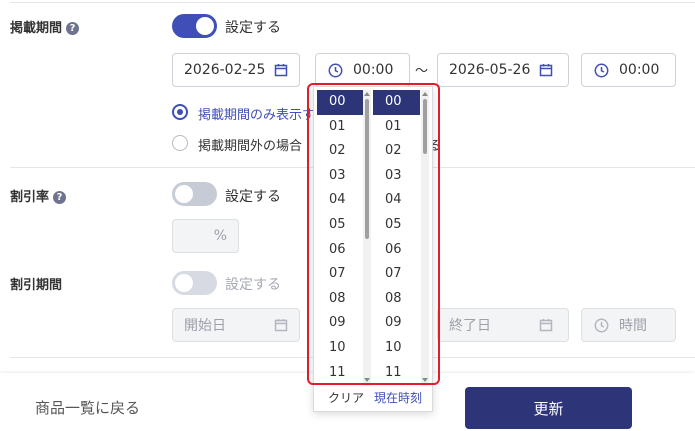 Image resolution: width=695 pixels, height=431 pixels. I want to click on publish-period-toggle, so click(194, 26).